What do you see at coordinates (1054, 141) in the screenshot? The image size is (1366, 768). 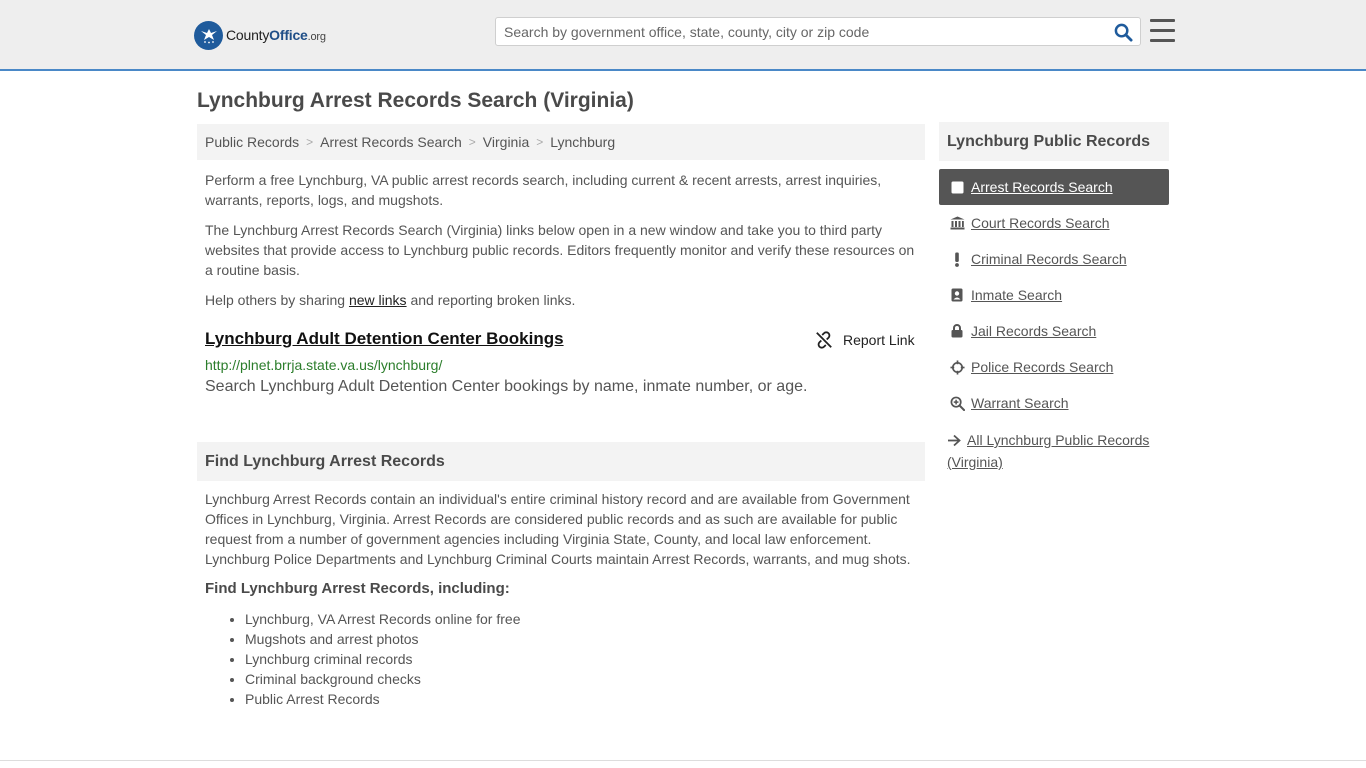 I see `sidebar-heading: Lynchburg Public Records` at bounding box center [1054, 141].